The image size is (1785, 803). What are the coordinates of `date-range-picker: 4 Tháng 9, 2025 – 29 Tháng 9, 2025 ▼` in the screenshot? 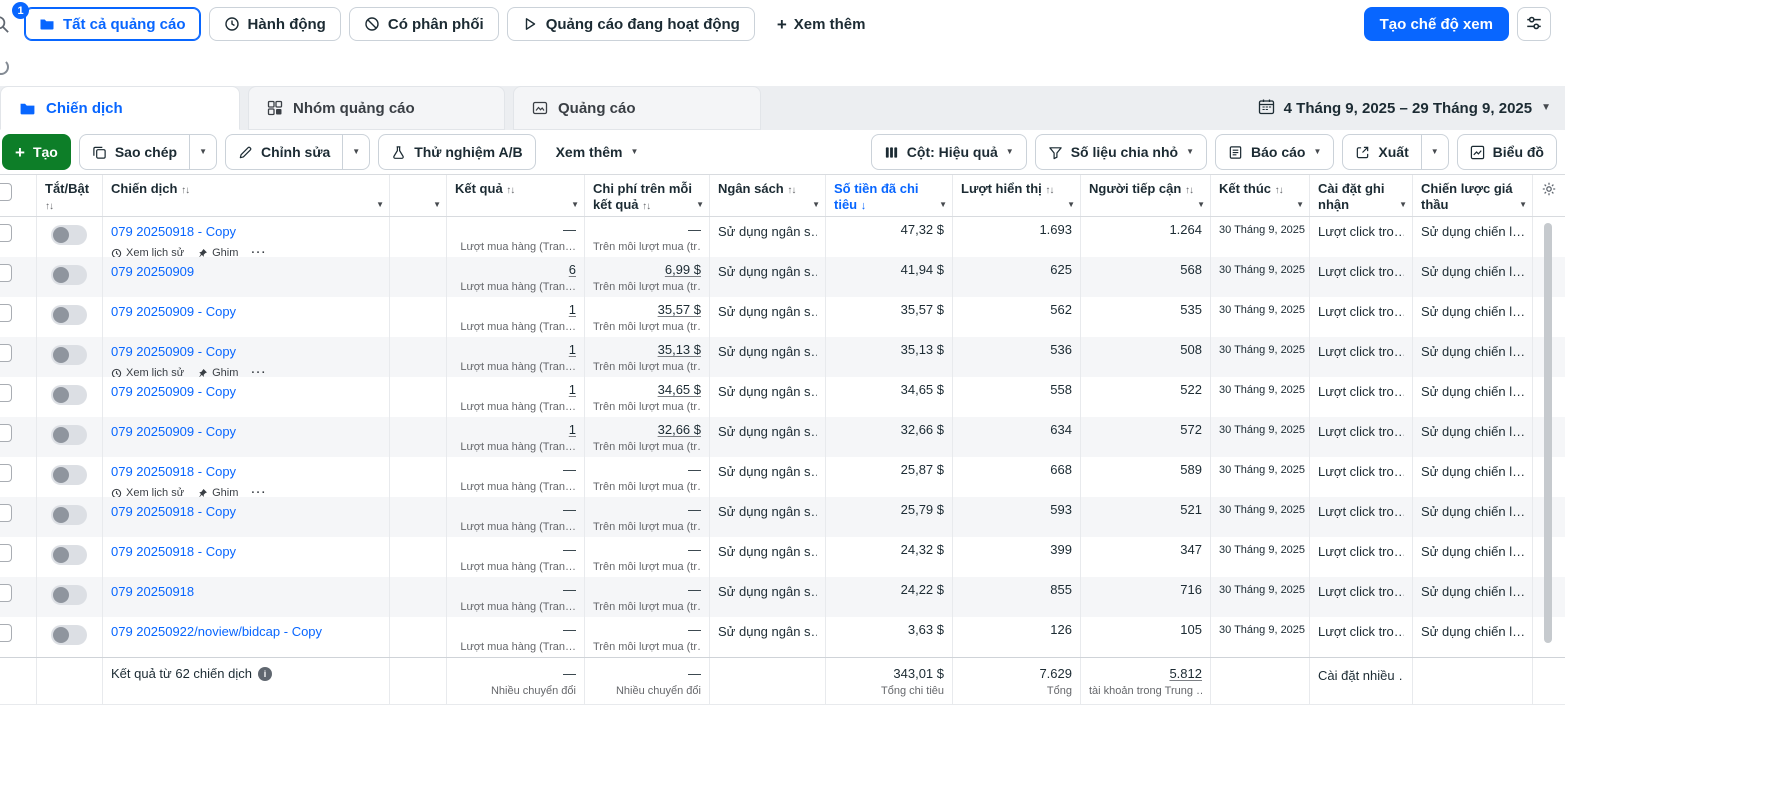 It's located at (1411, 108).